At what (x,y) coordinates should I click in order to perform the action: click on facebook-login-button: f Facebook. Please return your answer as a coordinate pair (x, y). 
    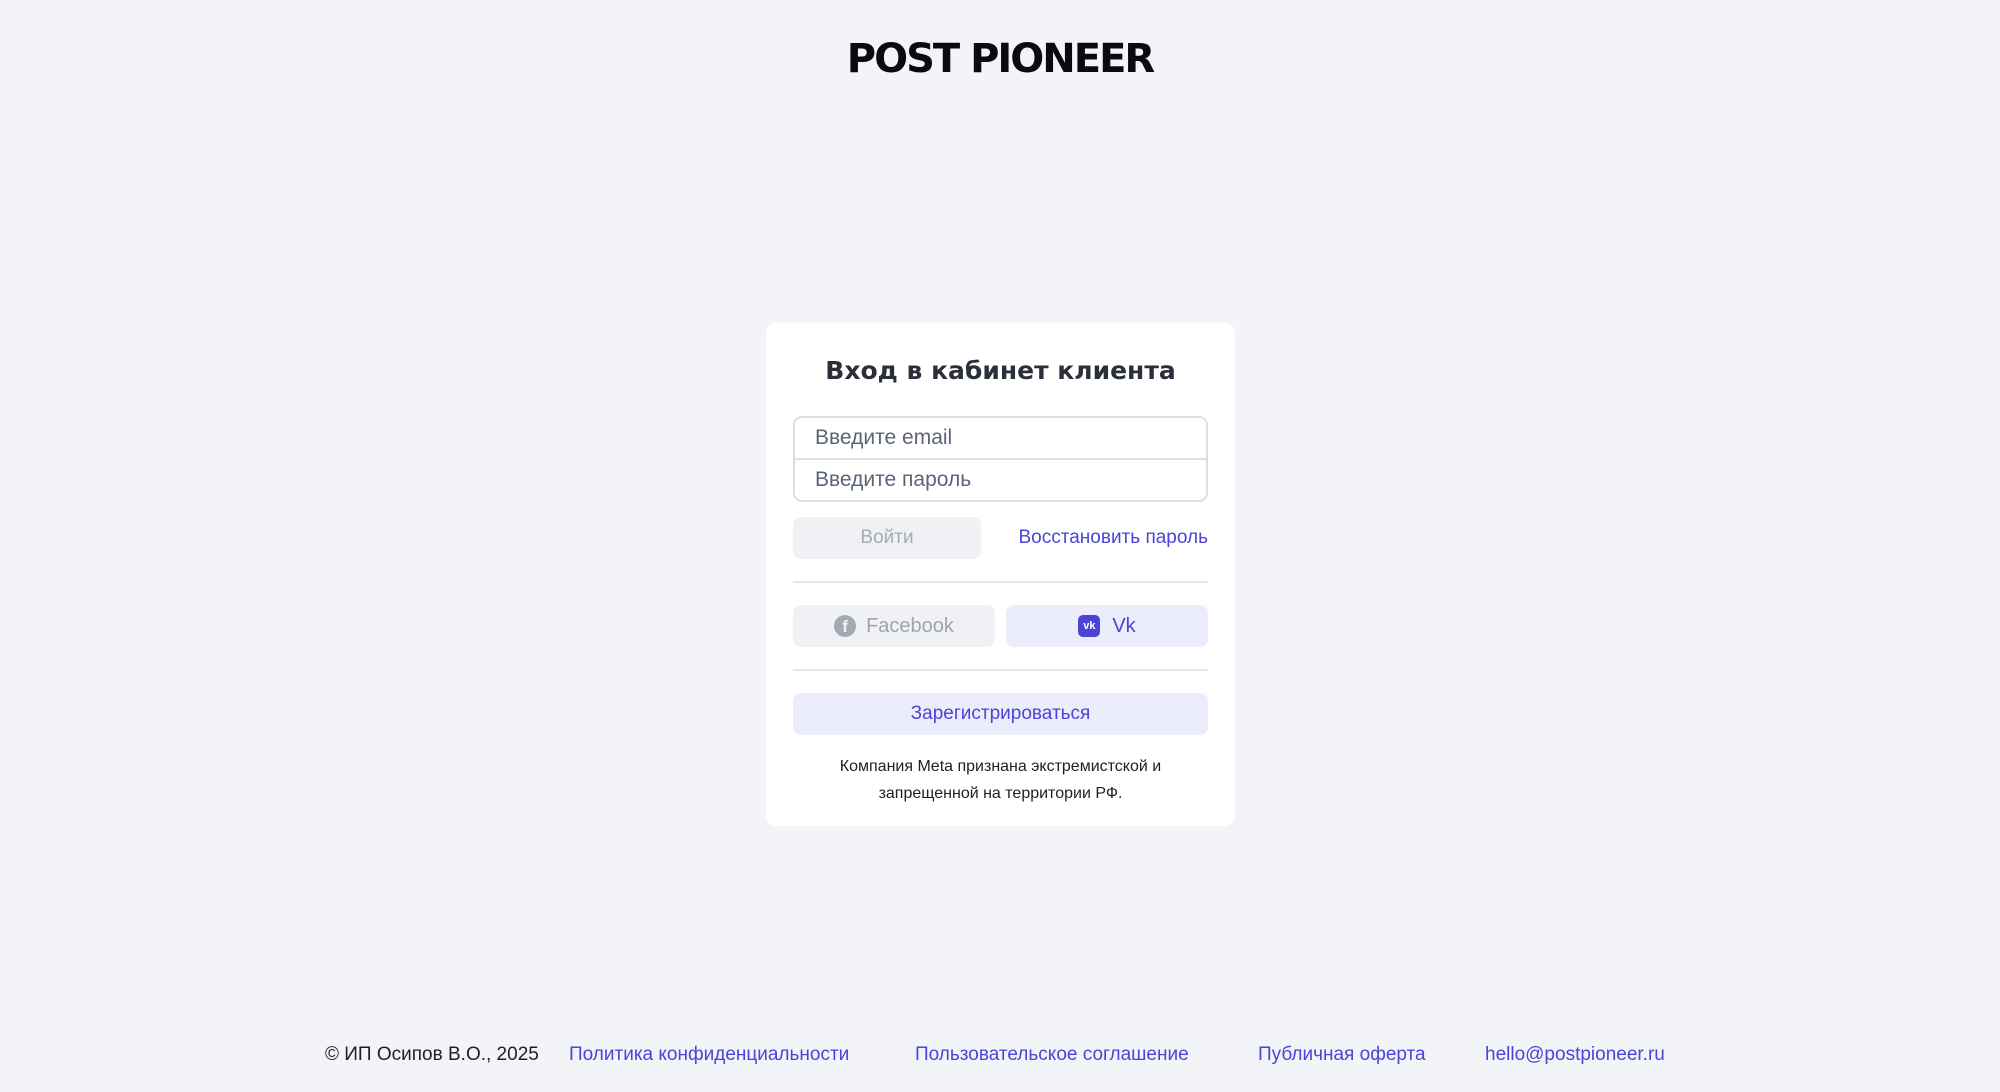
    Looking at the image, I should click on (894, 626).